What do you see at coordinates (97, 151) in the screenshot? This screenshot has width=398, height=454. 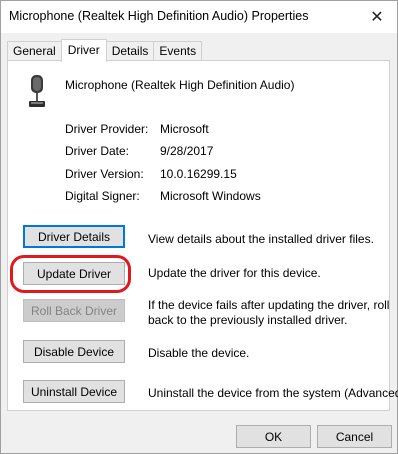 I see `driver-date-label: Driver Date:` at bounding box center [97, 151].